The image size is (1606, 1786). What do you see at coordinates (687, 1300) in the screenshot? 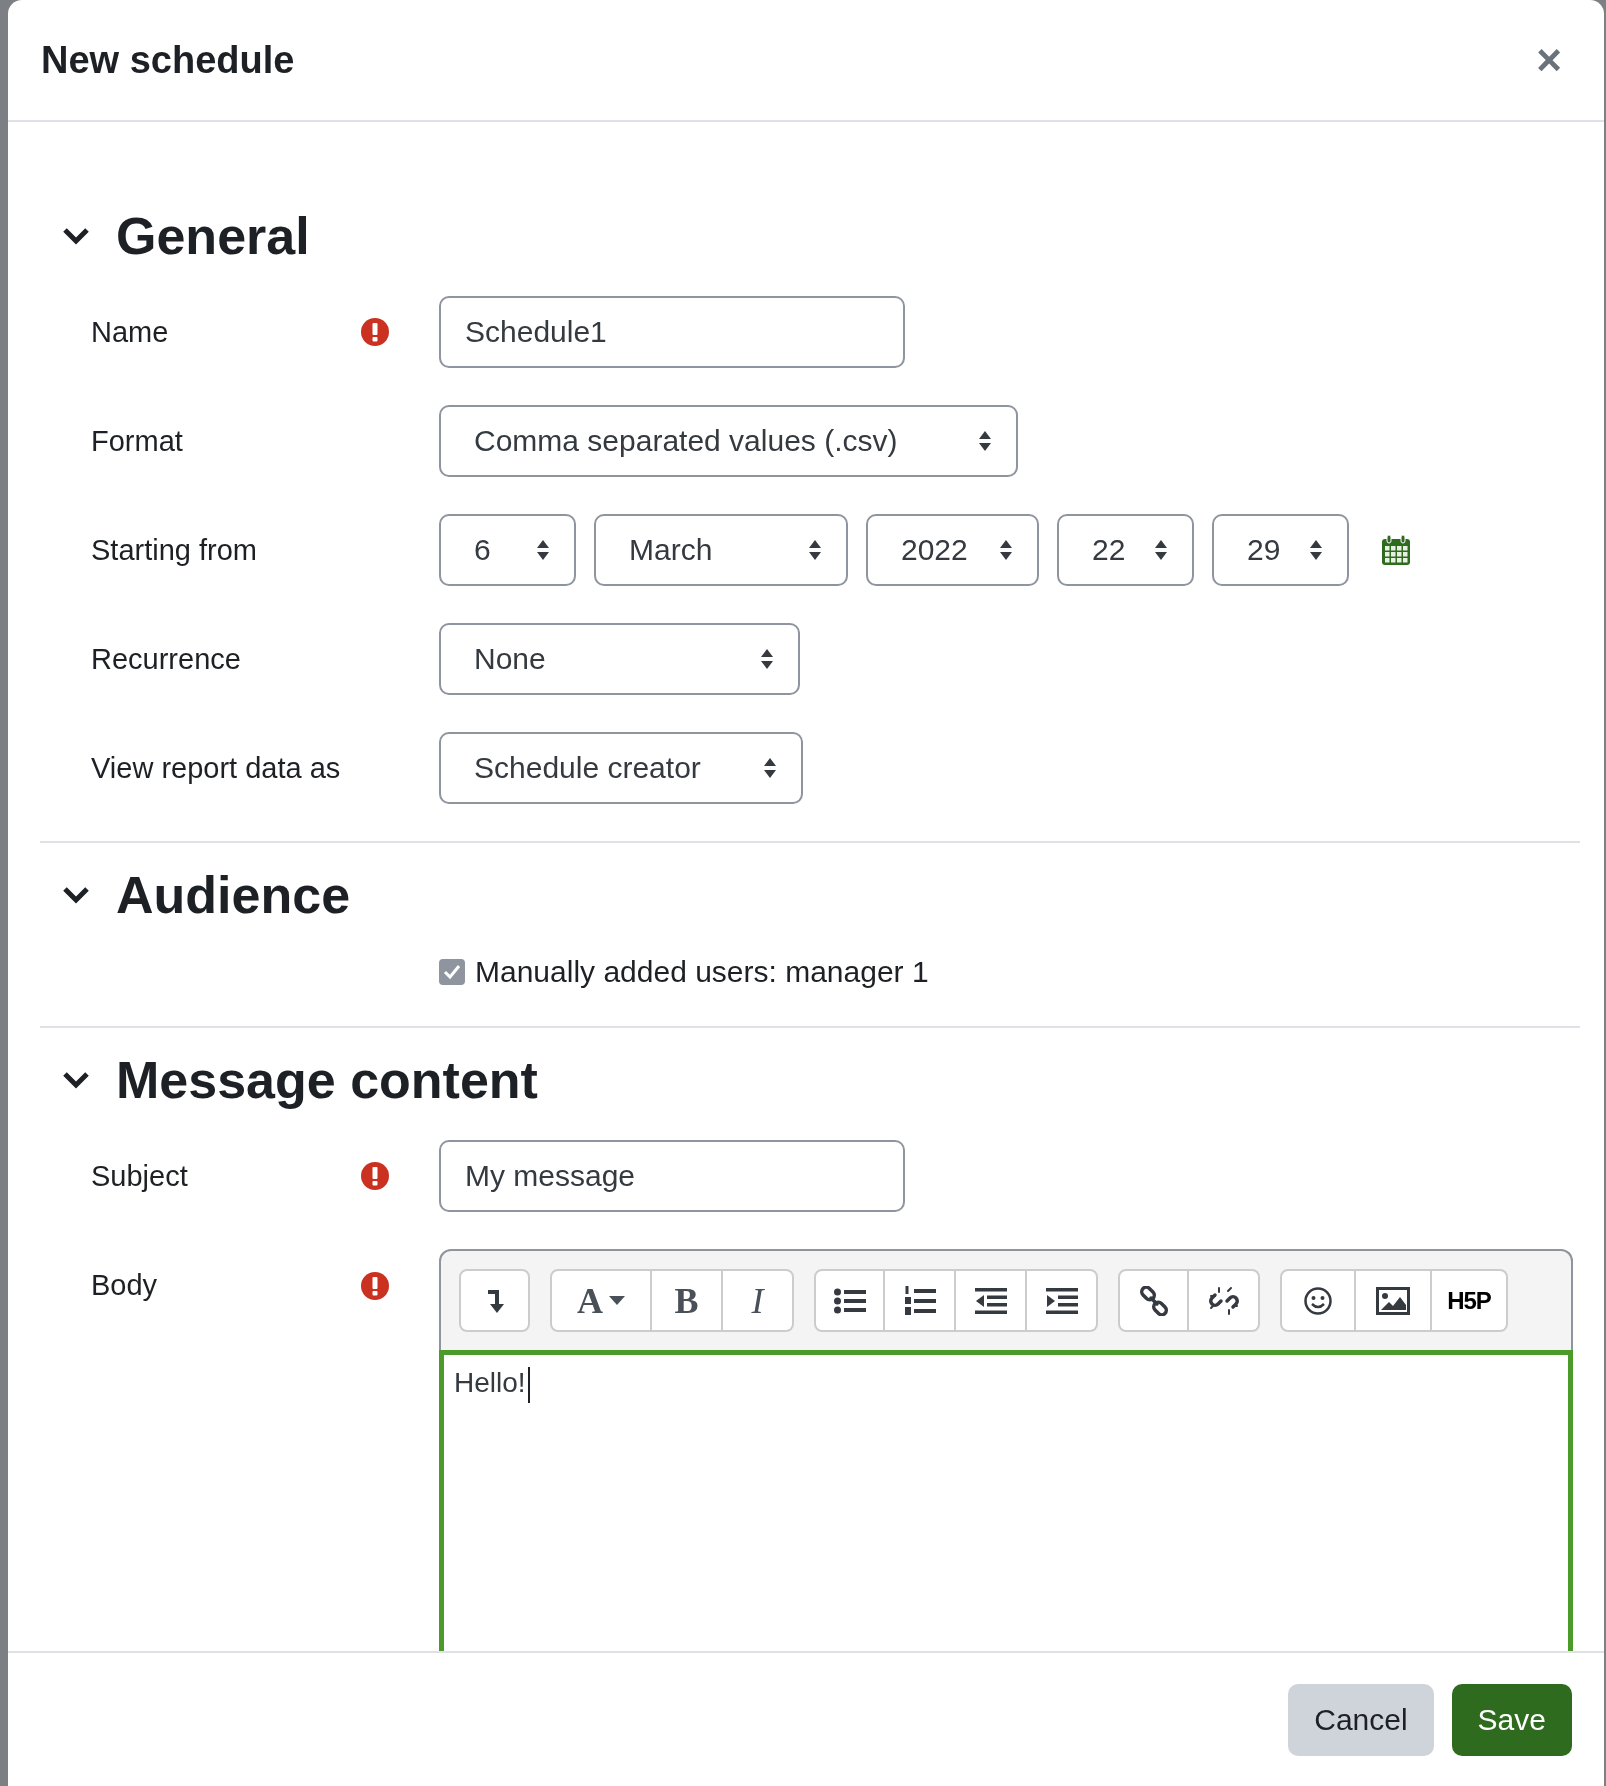
I see `bold-button: B` at bounding box center [687, 1300].